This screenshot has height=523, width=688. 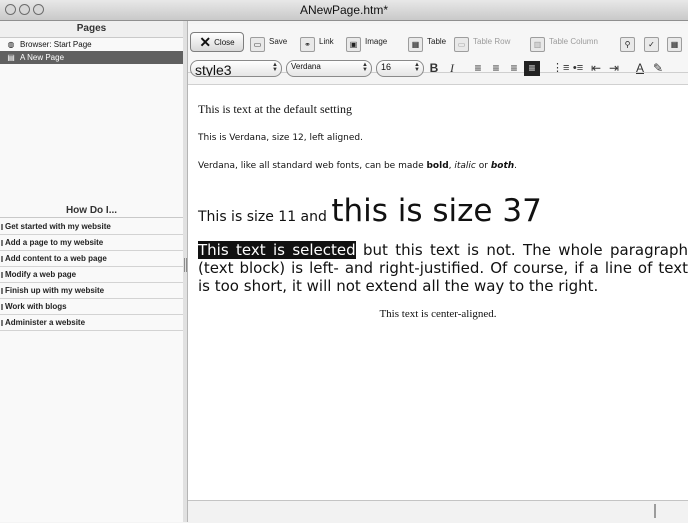 I want to click on italic-example-text: italic, so click(x=465, y=166).